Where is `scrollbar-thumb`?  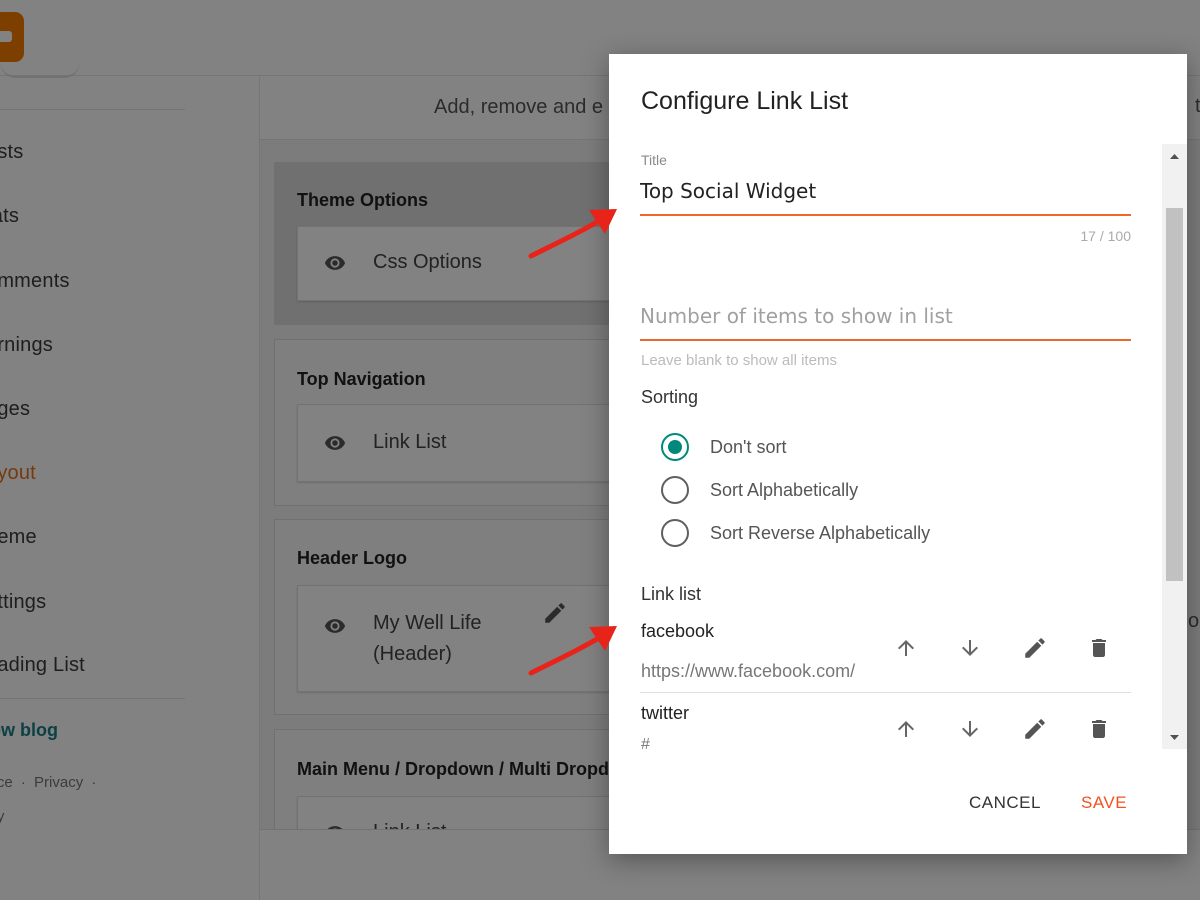
scrollbar-thumb is located at coordinates (1174, 394).